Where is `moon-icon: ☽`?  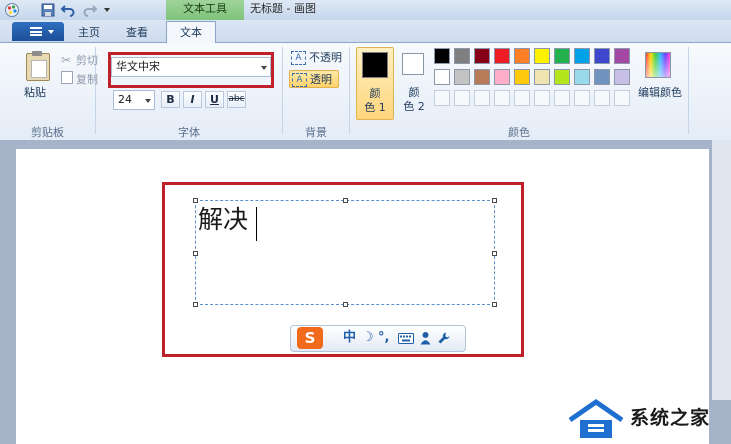 moon-icon: ☽ is located at coordinates (368, 338).